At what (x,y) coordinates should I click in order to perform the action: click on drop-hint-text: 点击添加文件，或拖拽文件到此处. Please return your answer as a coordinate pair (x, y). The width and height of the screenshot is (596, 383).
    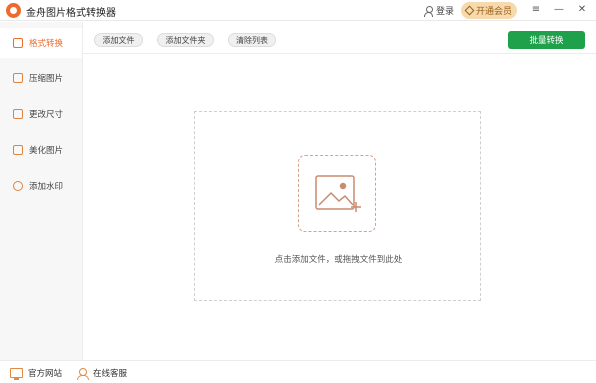
    Looking at the image, I should click on (338, 260).